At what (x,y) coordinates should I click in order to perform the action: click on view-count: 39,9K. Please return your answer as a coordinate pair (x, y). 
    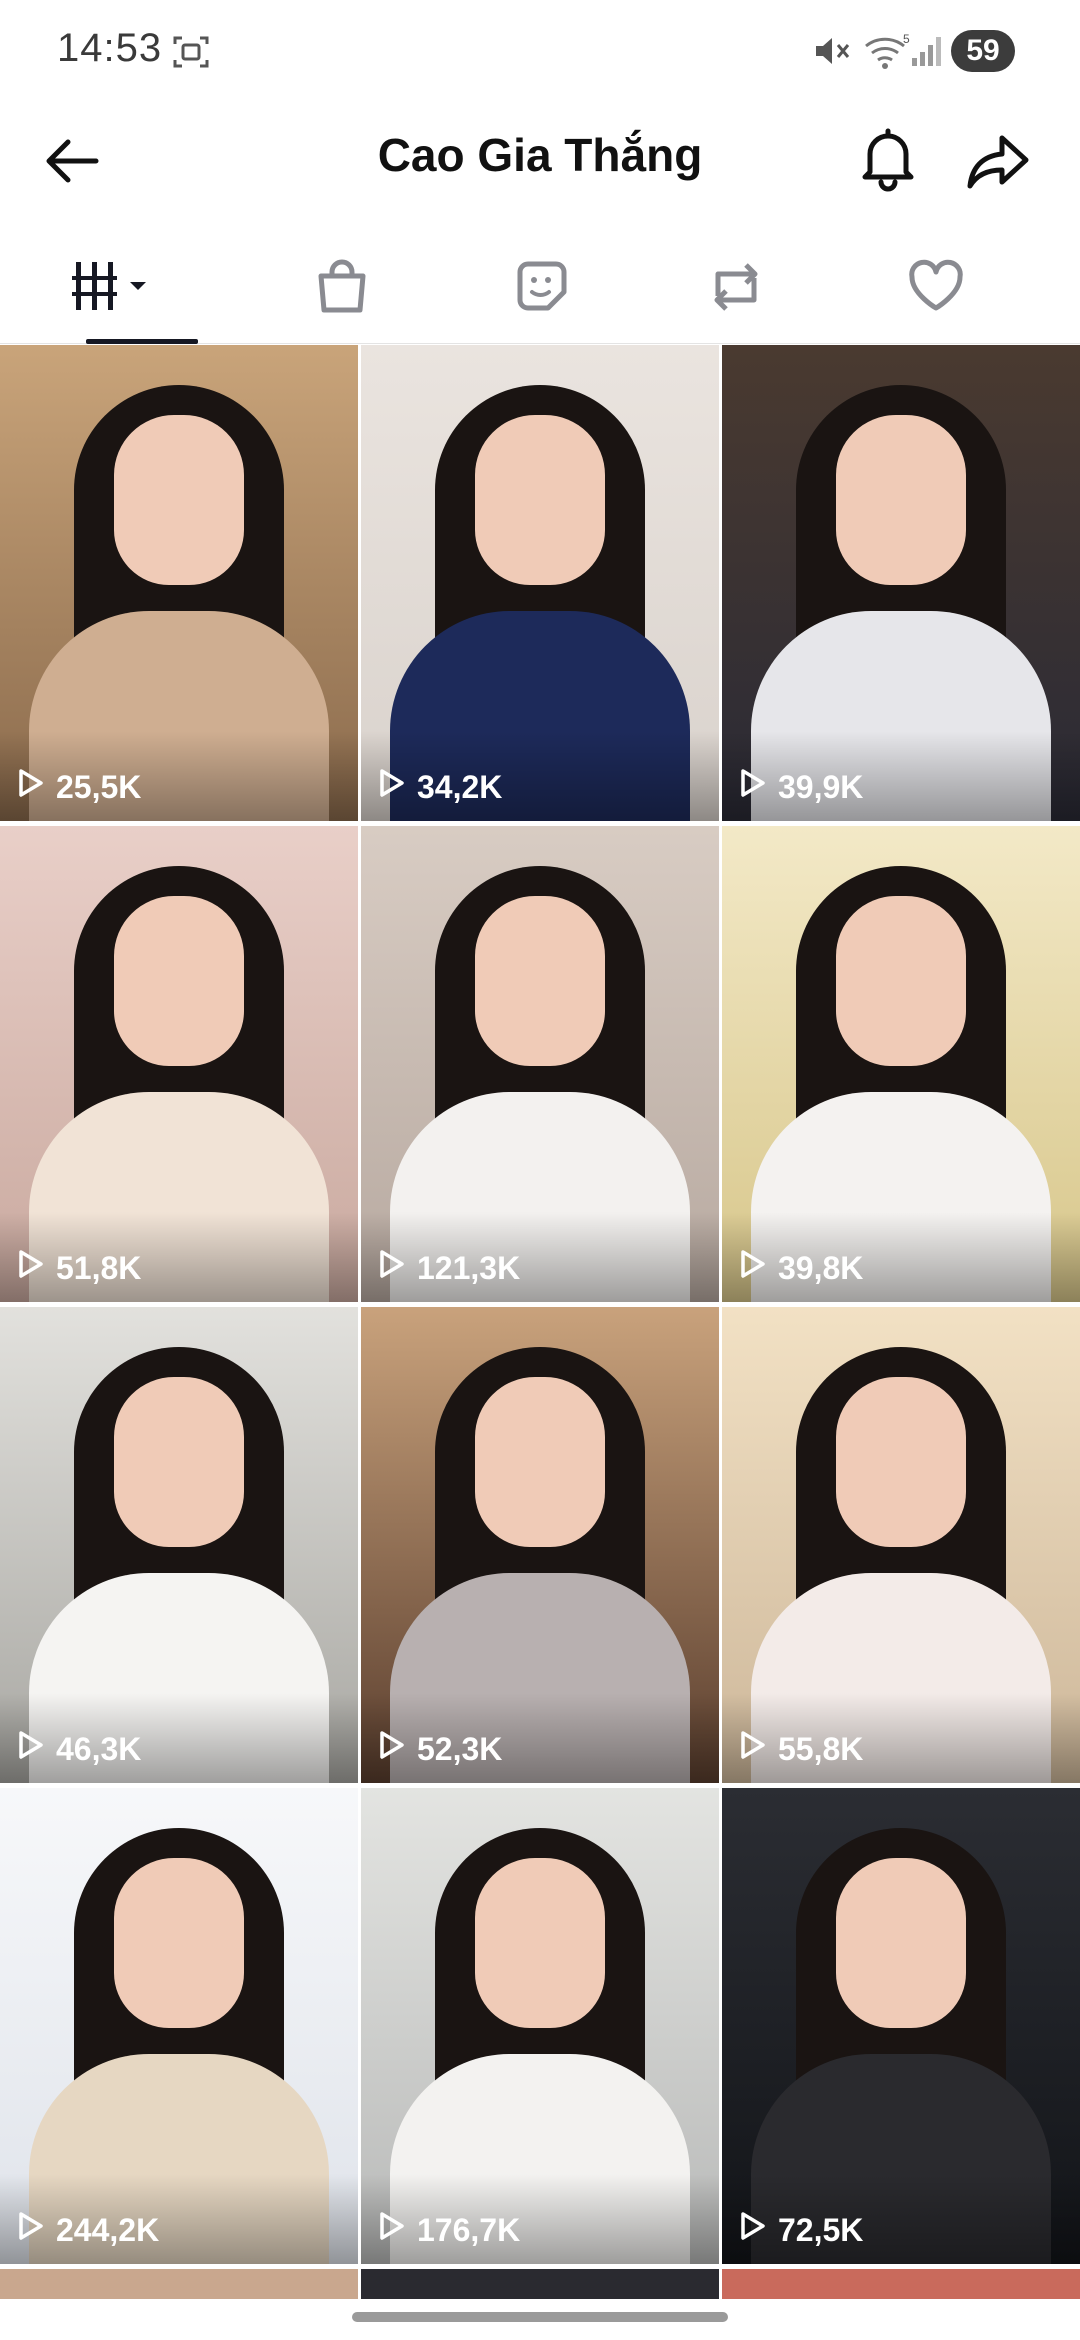
    Looking at the image, I should click on (799, 787).